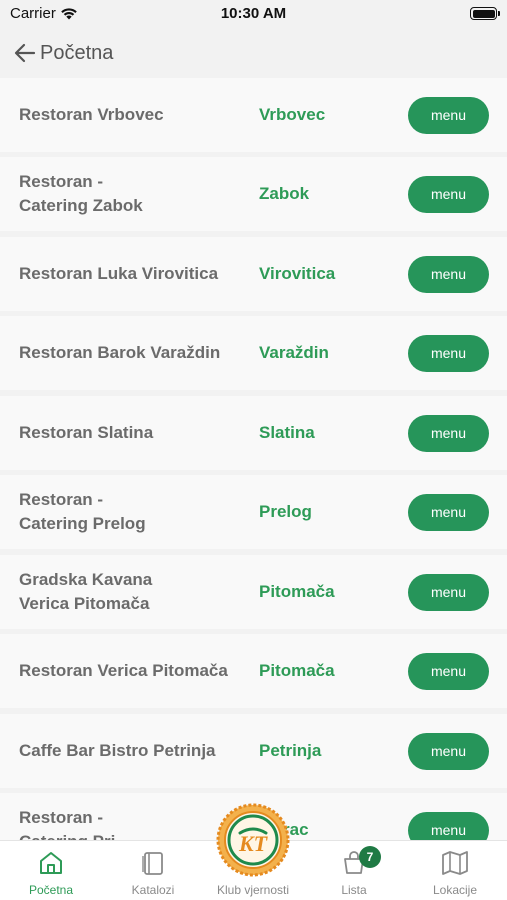  Describe the element at coordinates (91, 114) in the screenshot. I see `restaurant-name: Restoran Vrbovec` at that location.